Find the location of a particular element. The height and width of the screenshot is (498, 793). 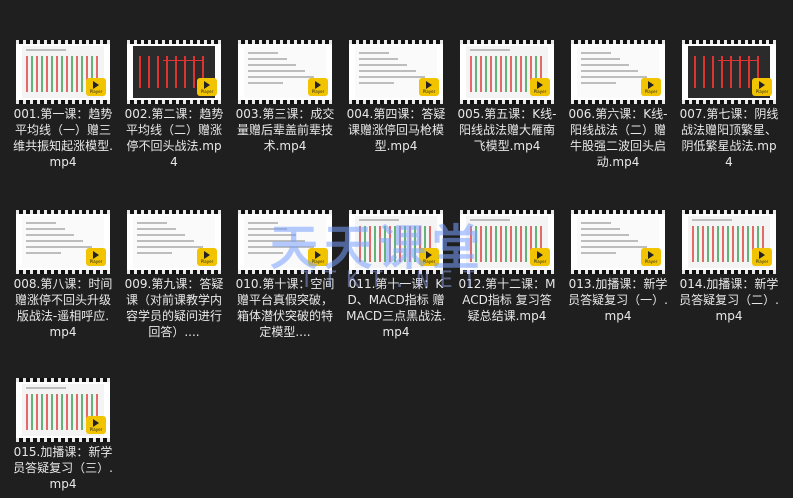

file-item: Player 005.第五课：K线-阳线战法赠大雁南飞模型.mp4 is located at coordinates (507, 97).